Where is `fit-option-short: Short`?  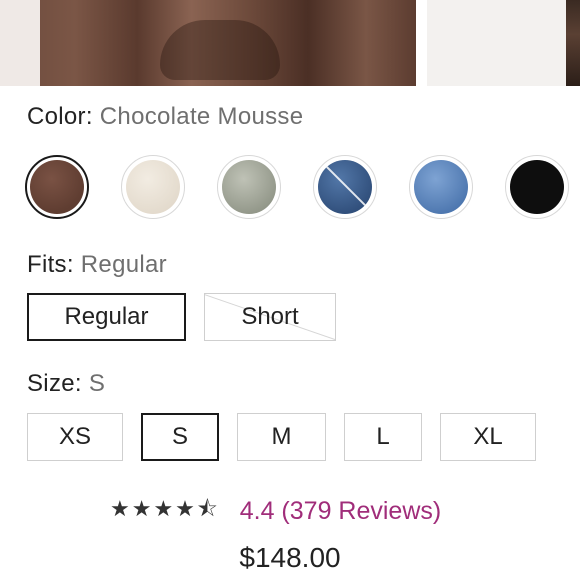 fit-option-short: Short is located at coordinates (270, 317).